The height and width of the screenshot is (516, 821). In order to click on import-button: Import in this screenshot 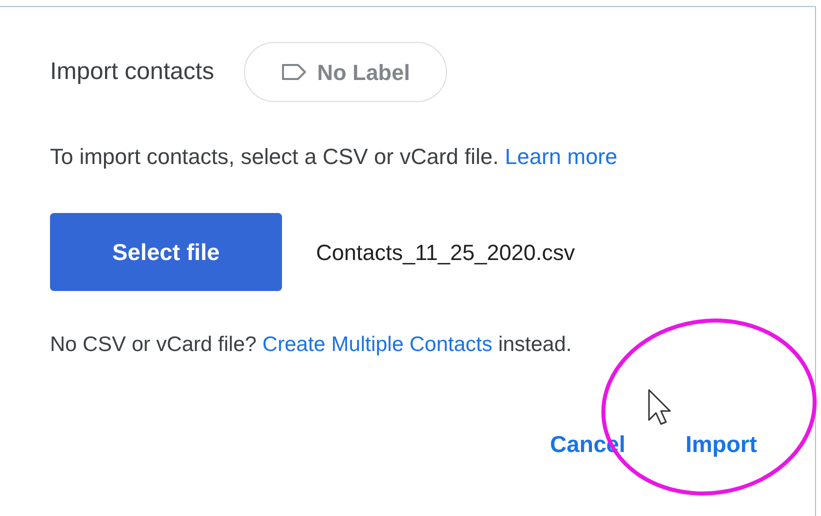, I will do `click(721, 443)`.